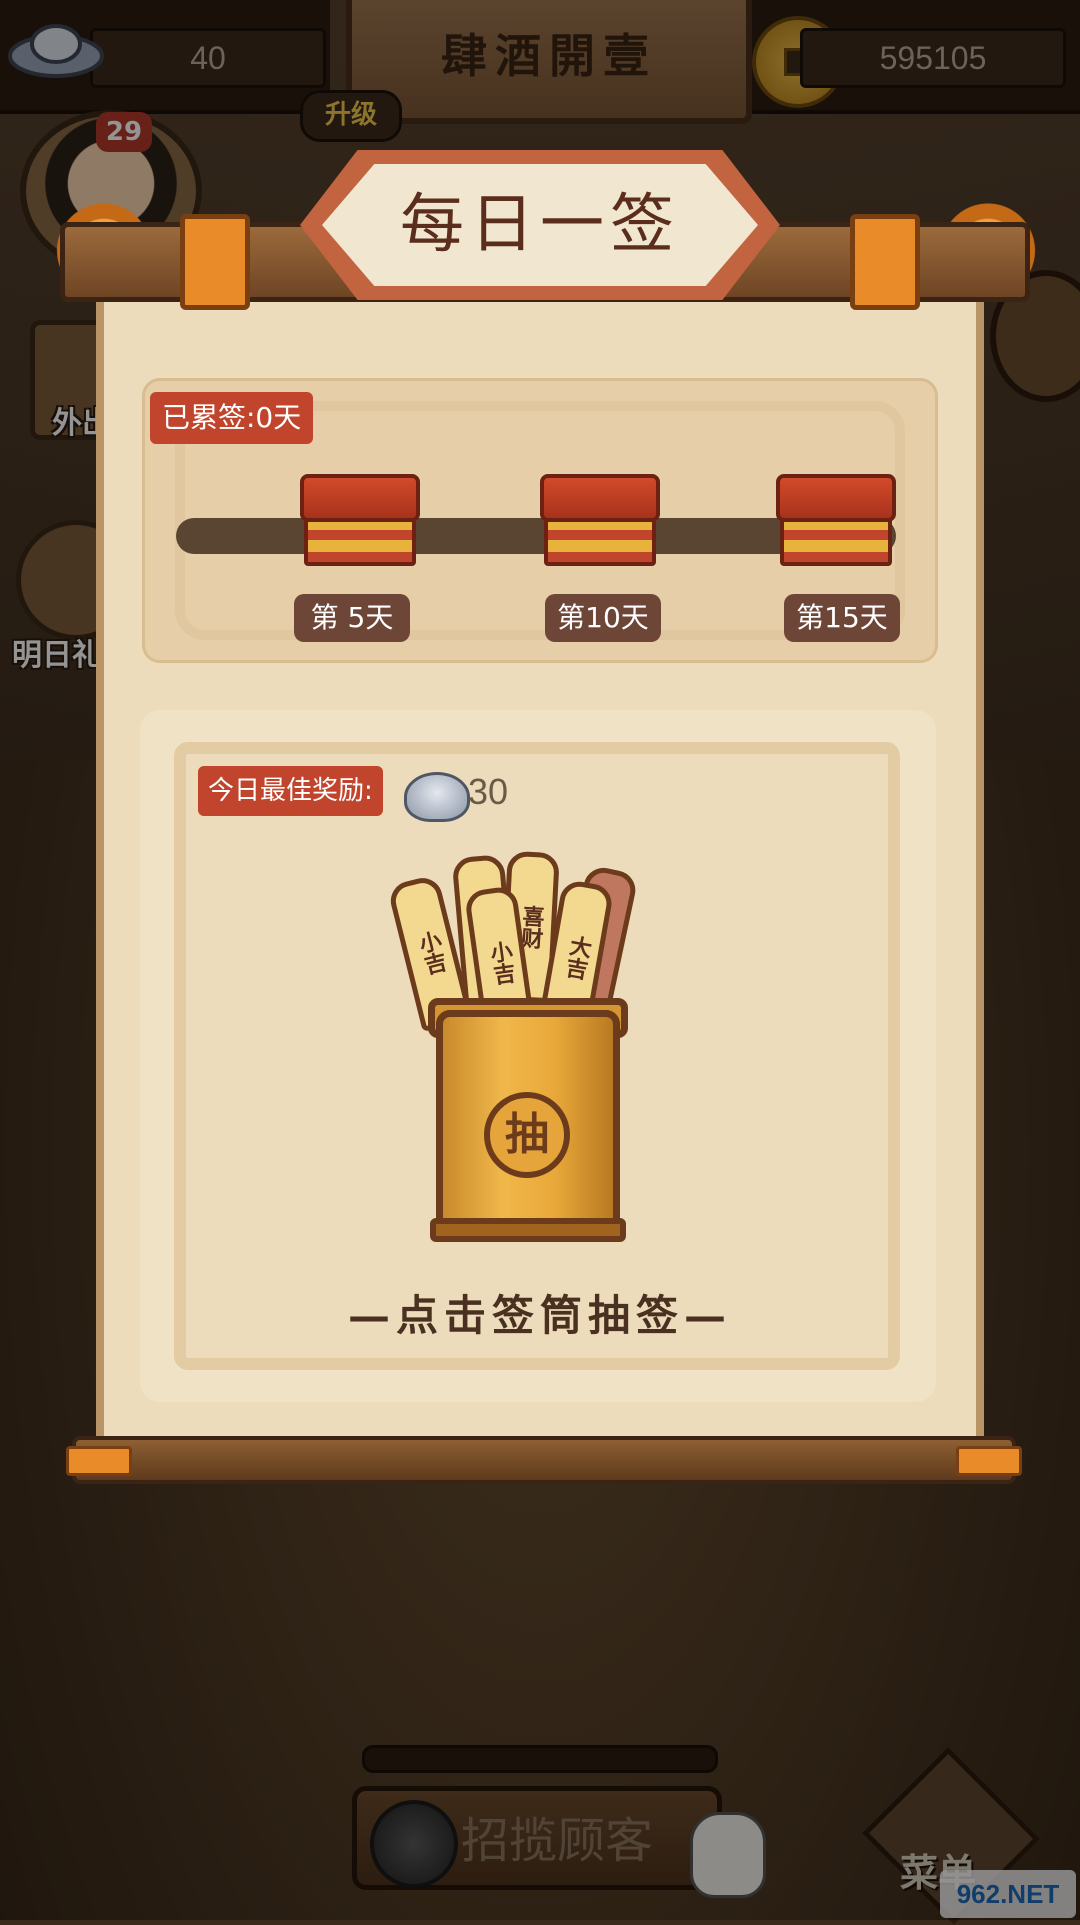  I want to click on cup-base, so click(528, 1230).